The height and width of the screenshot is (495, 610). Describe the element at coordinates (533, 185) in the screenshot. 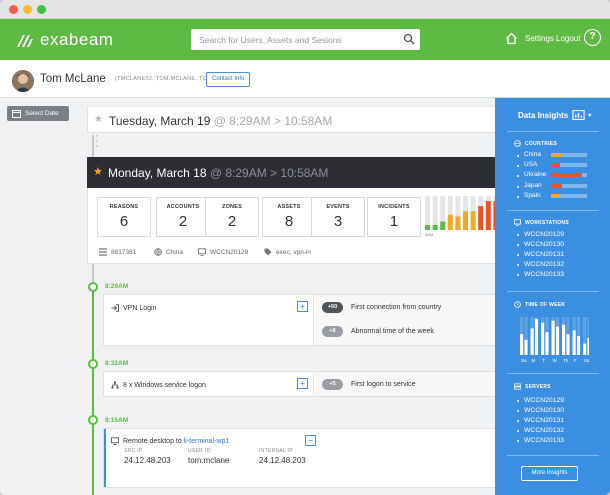

I see `country-name: Japan` at that location.